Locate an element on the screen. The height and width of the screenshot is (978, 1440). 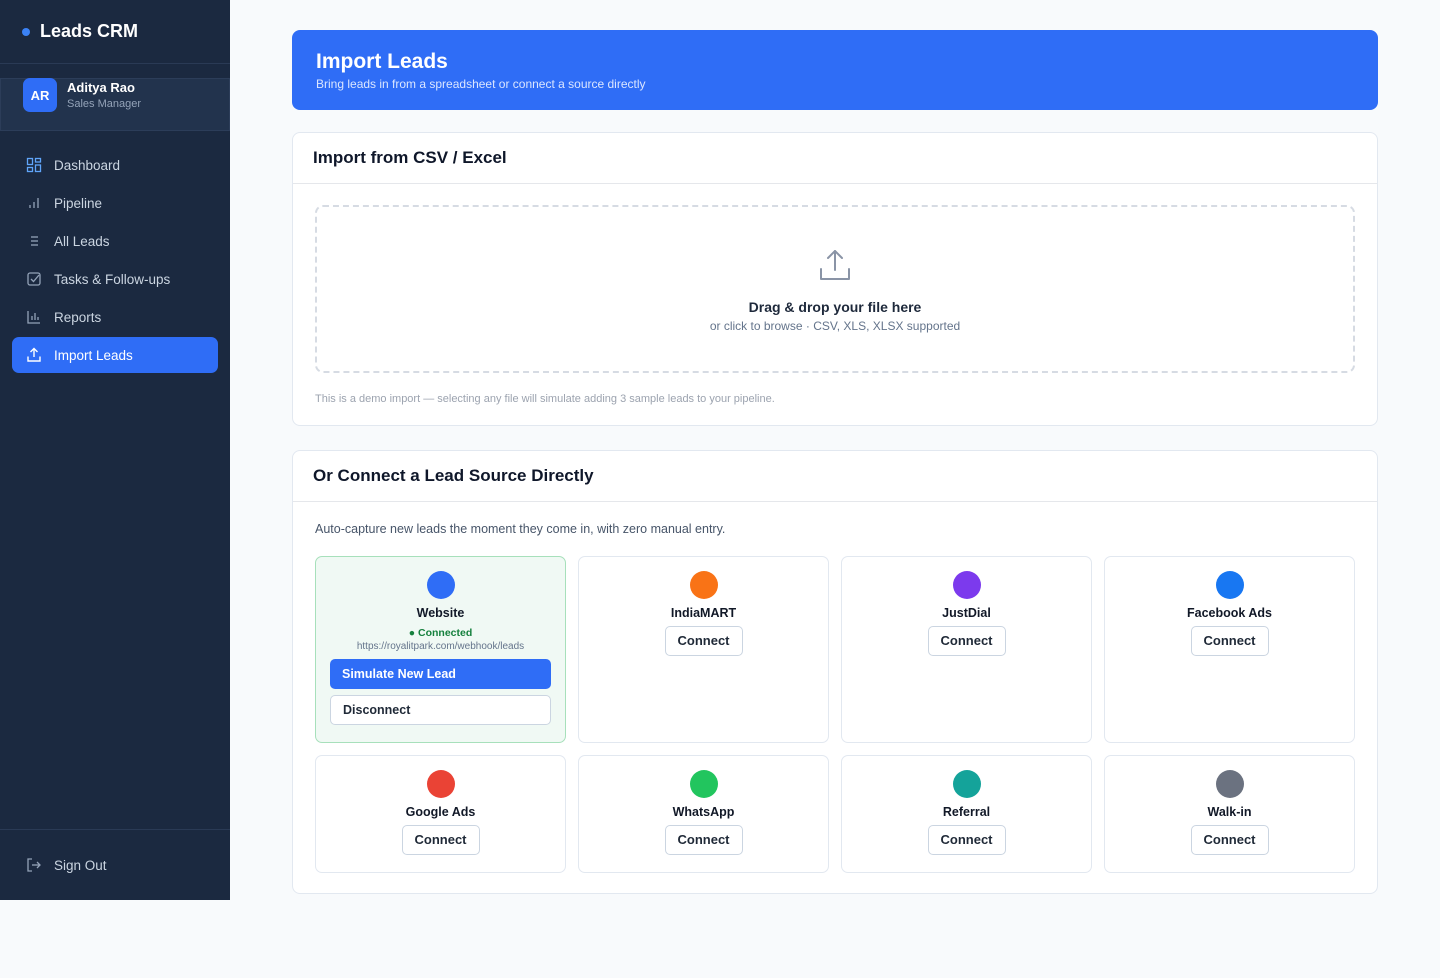
bar-chart-icon is located at coordinates (34, 317).